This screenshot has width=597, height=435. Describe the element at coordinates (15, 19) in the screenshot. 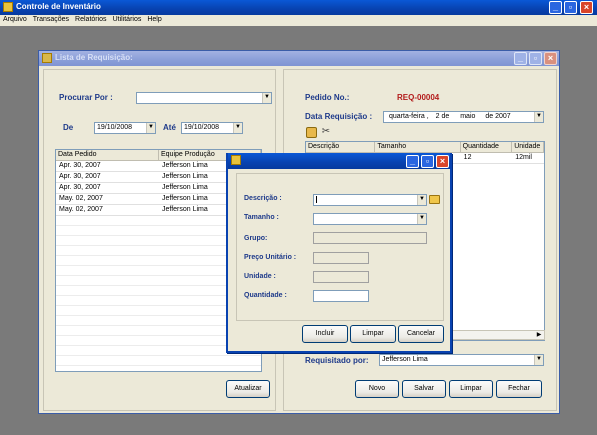

I see `menu-arquivo: Arquivo` at that location.